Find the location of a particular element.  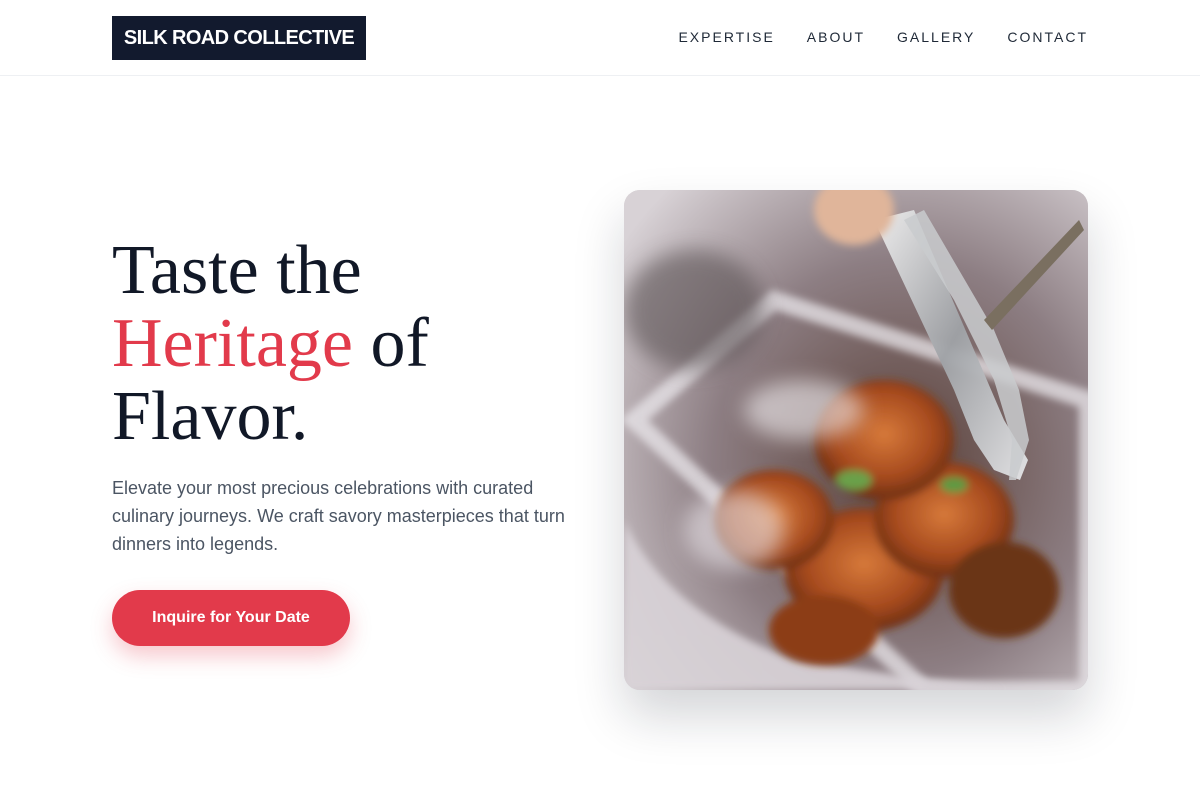

hero-title-line2-rest: of is located at coordinates (390, 343).